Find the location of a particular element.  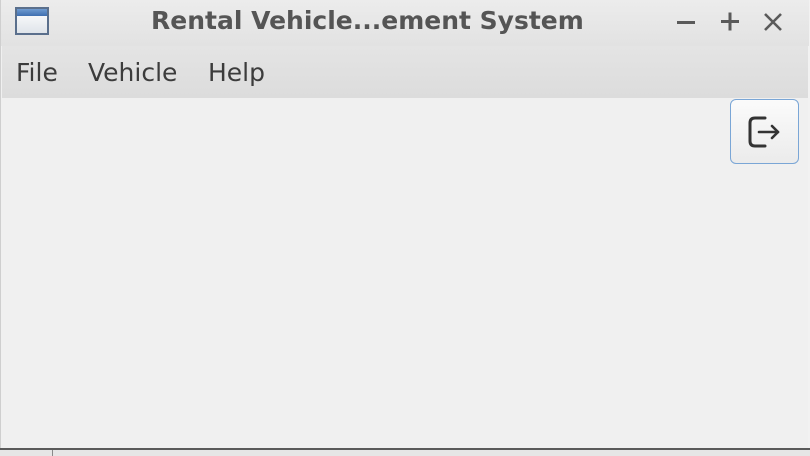

window-title: Rental Vehicle...ement System is located at coordinates (367, 20).